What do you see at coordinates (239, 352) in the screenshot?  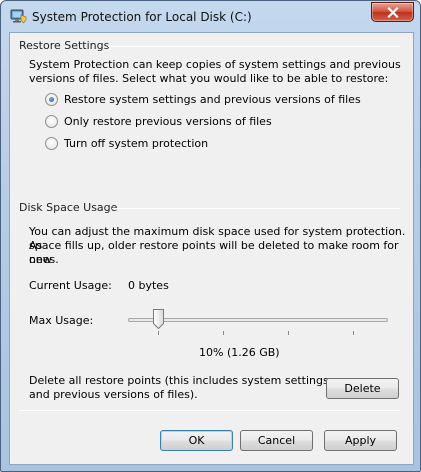 I see `max-usage-value: 10% (1.26 GB)` at bounding box center [239, 352].